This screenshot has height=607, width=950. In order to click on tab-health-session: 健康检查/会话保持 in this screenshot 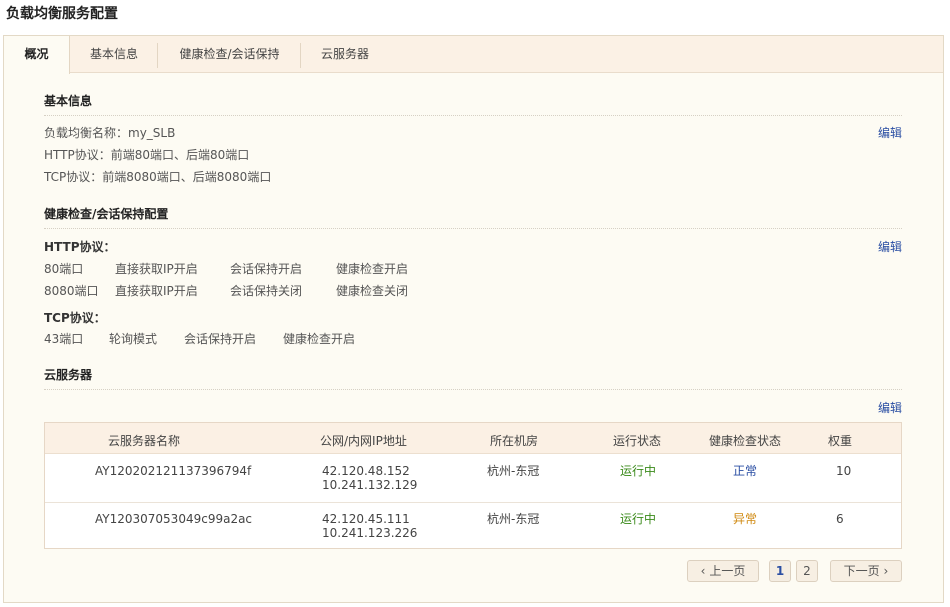, I will do `click(229, 54)`.